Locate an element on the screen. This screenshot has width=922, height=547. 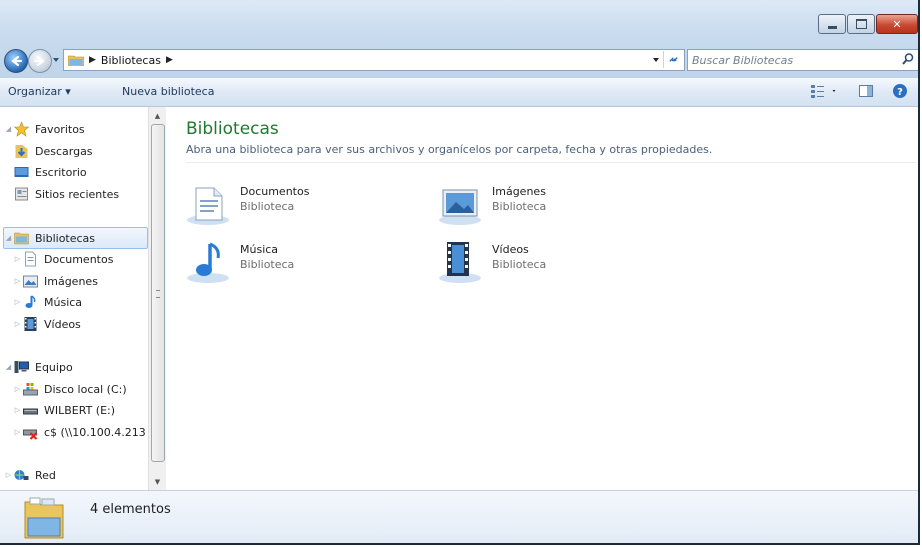
disconnected-network-drive-icon is located at coordinates (30, 434).